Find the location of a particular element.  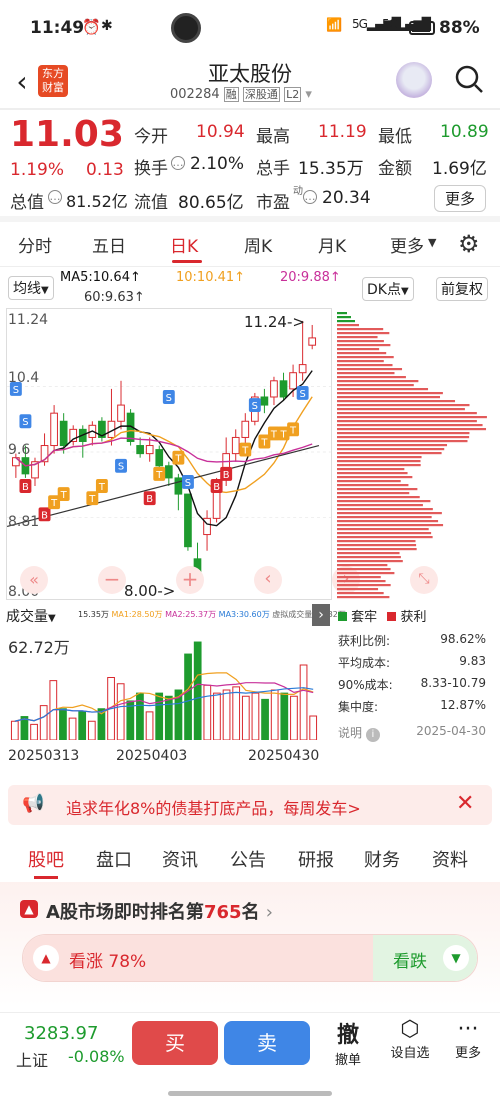

tab-profile: 资料 is located at coordinates (450, 859).